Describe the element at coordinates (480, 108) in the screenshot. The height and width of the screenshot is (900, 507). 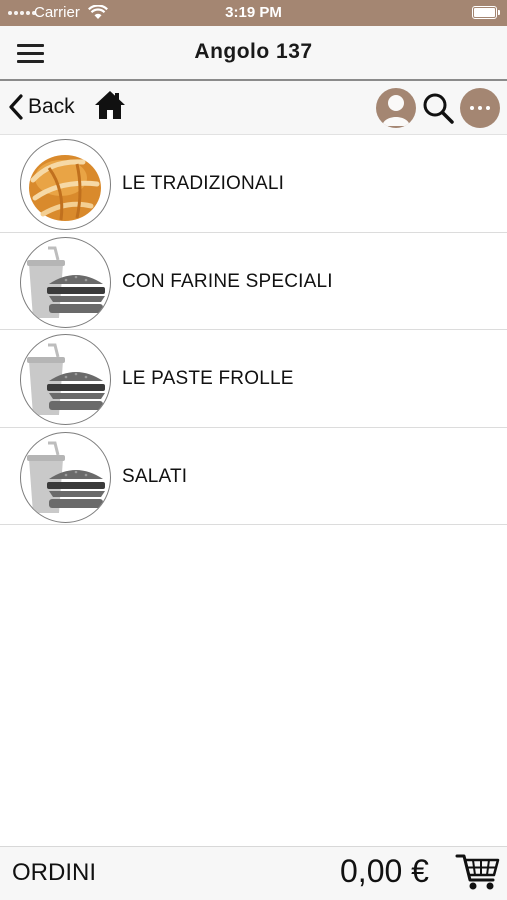
I see `more-options-button` at that location.